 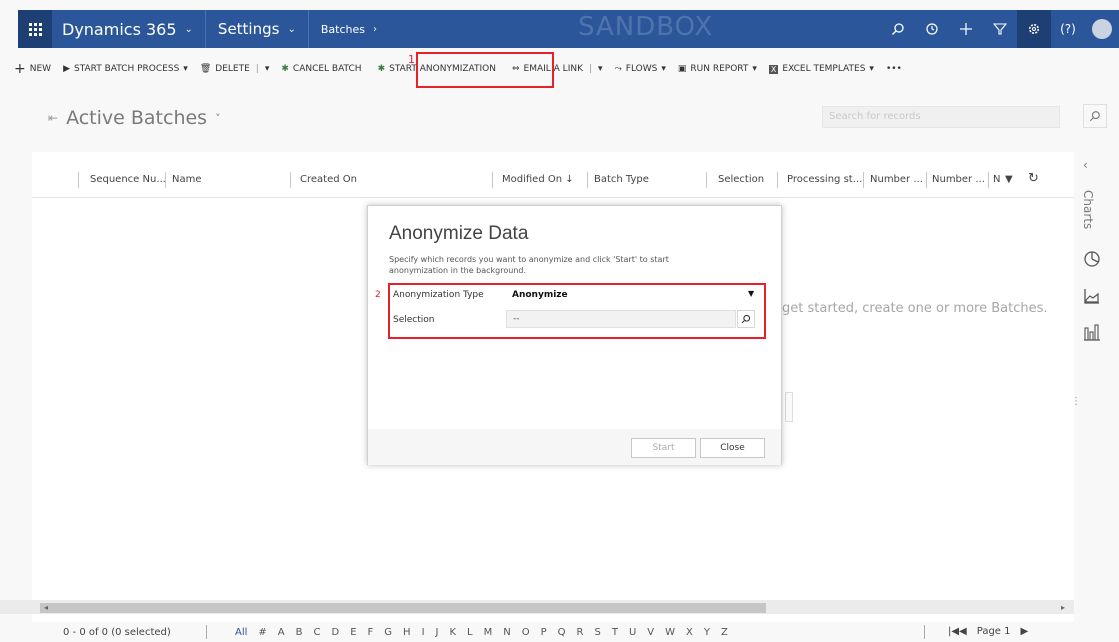 What do you see at coordinates (388, 632) in the screenshot?
I see `letter-filter: G` at bounding box center [388, 632].